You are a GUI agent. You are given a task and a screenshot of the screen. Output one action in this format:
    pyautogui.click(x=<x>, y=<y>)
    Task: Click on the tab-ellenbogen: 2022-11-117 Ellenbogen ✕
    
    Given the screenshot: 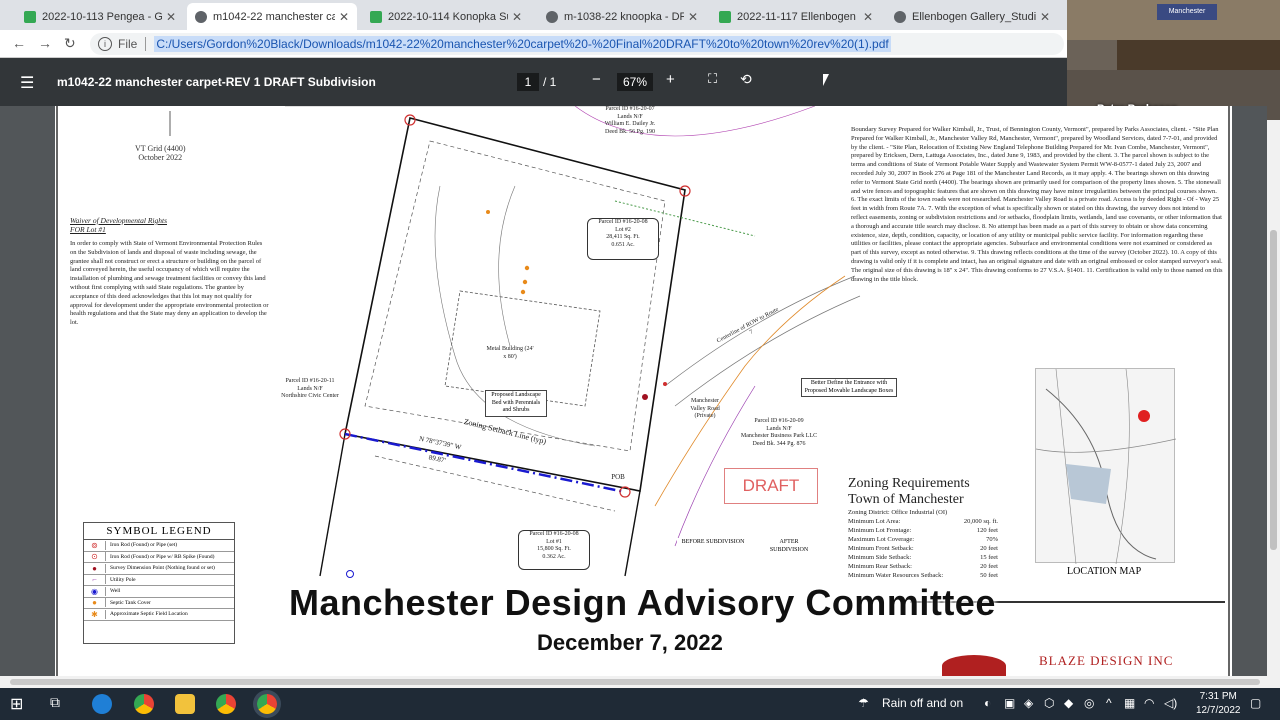 What is the action you would take?
    pyautogui.click(x=796, y=16)
    